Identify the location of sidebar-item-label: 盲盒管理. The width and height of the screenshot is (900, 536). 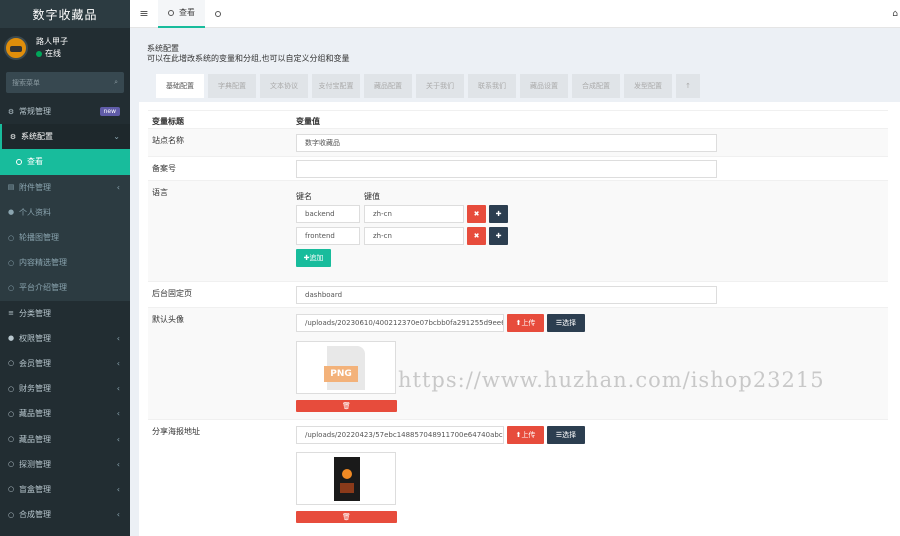
(35, 489).